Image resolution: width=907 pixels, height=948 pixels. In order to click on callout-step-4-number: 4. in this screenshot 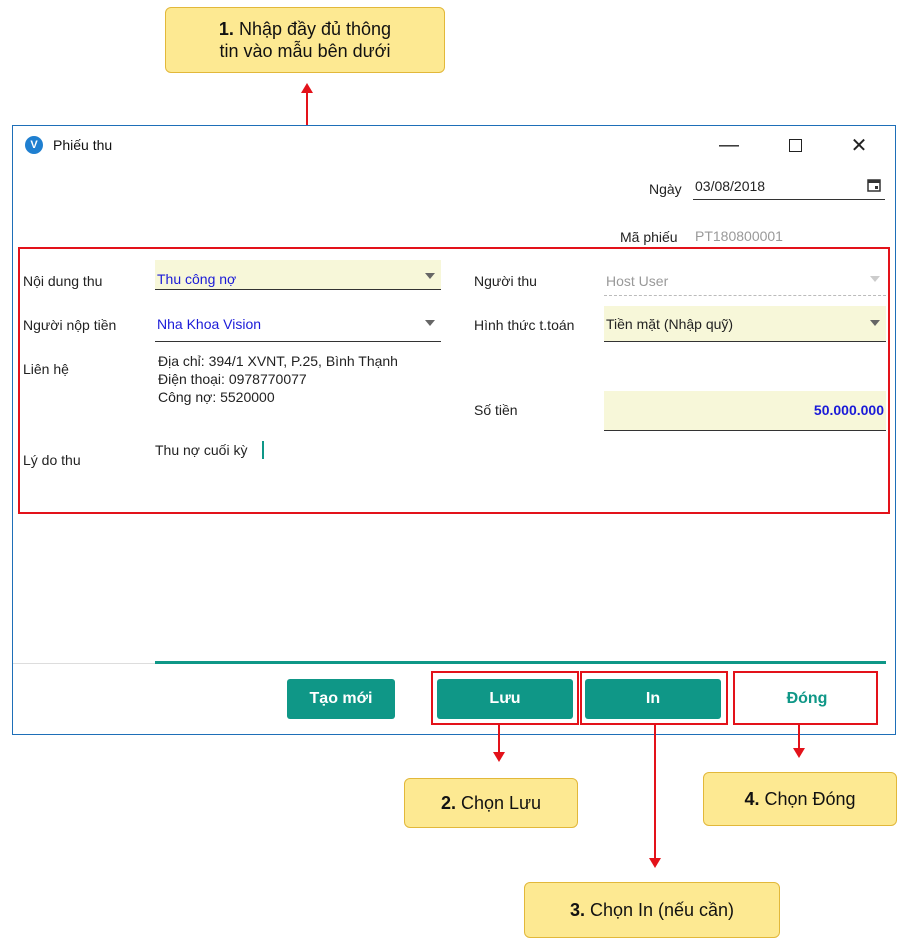, I will do `click(752, 798)`.